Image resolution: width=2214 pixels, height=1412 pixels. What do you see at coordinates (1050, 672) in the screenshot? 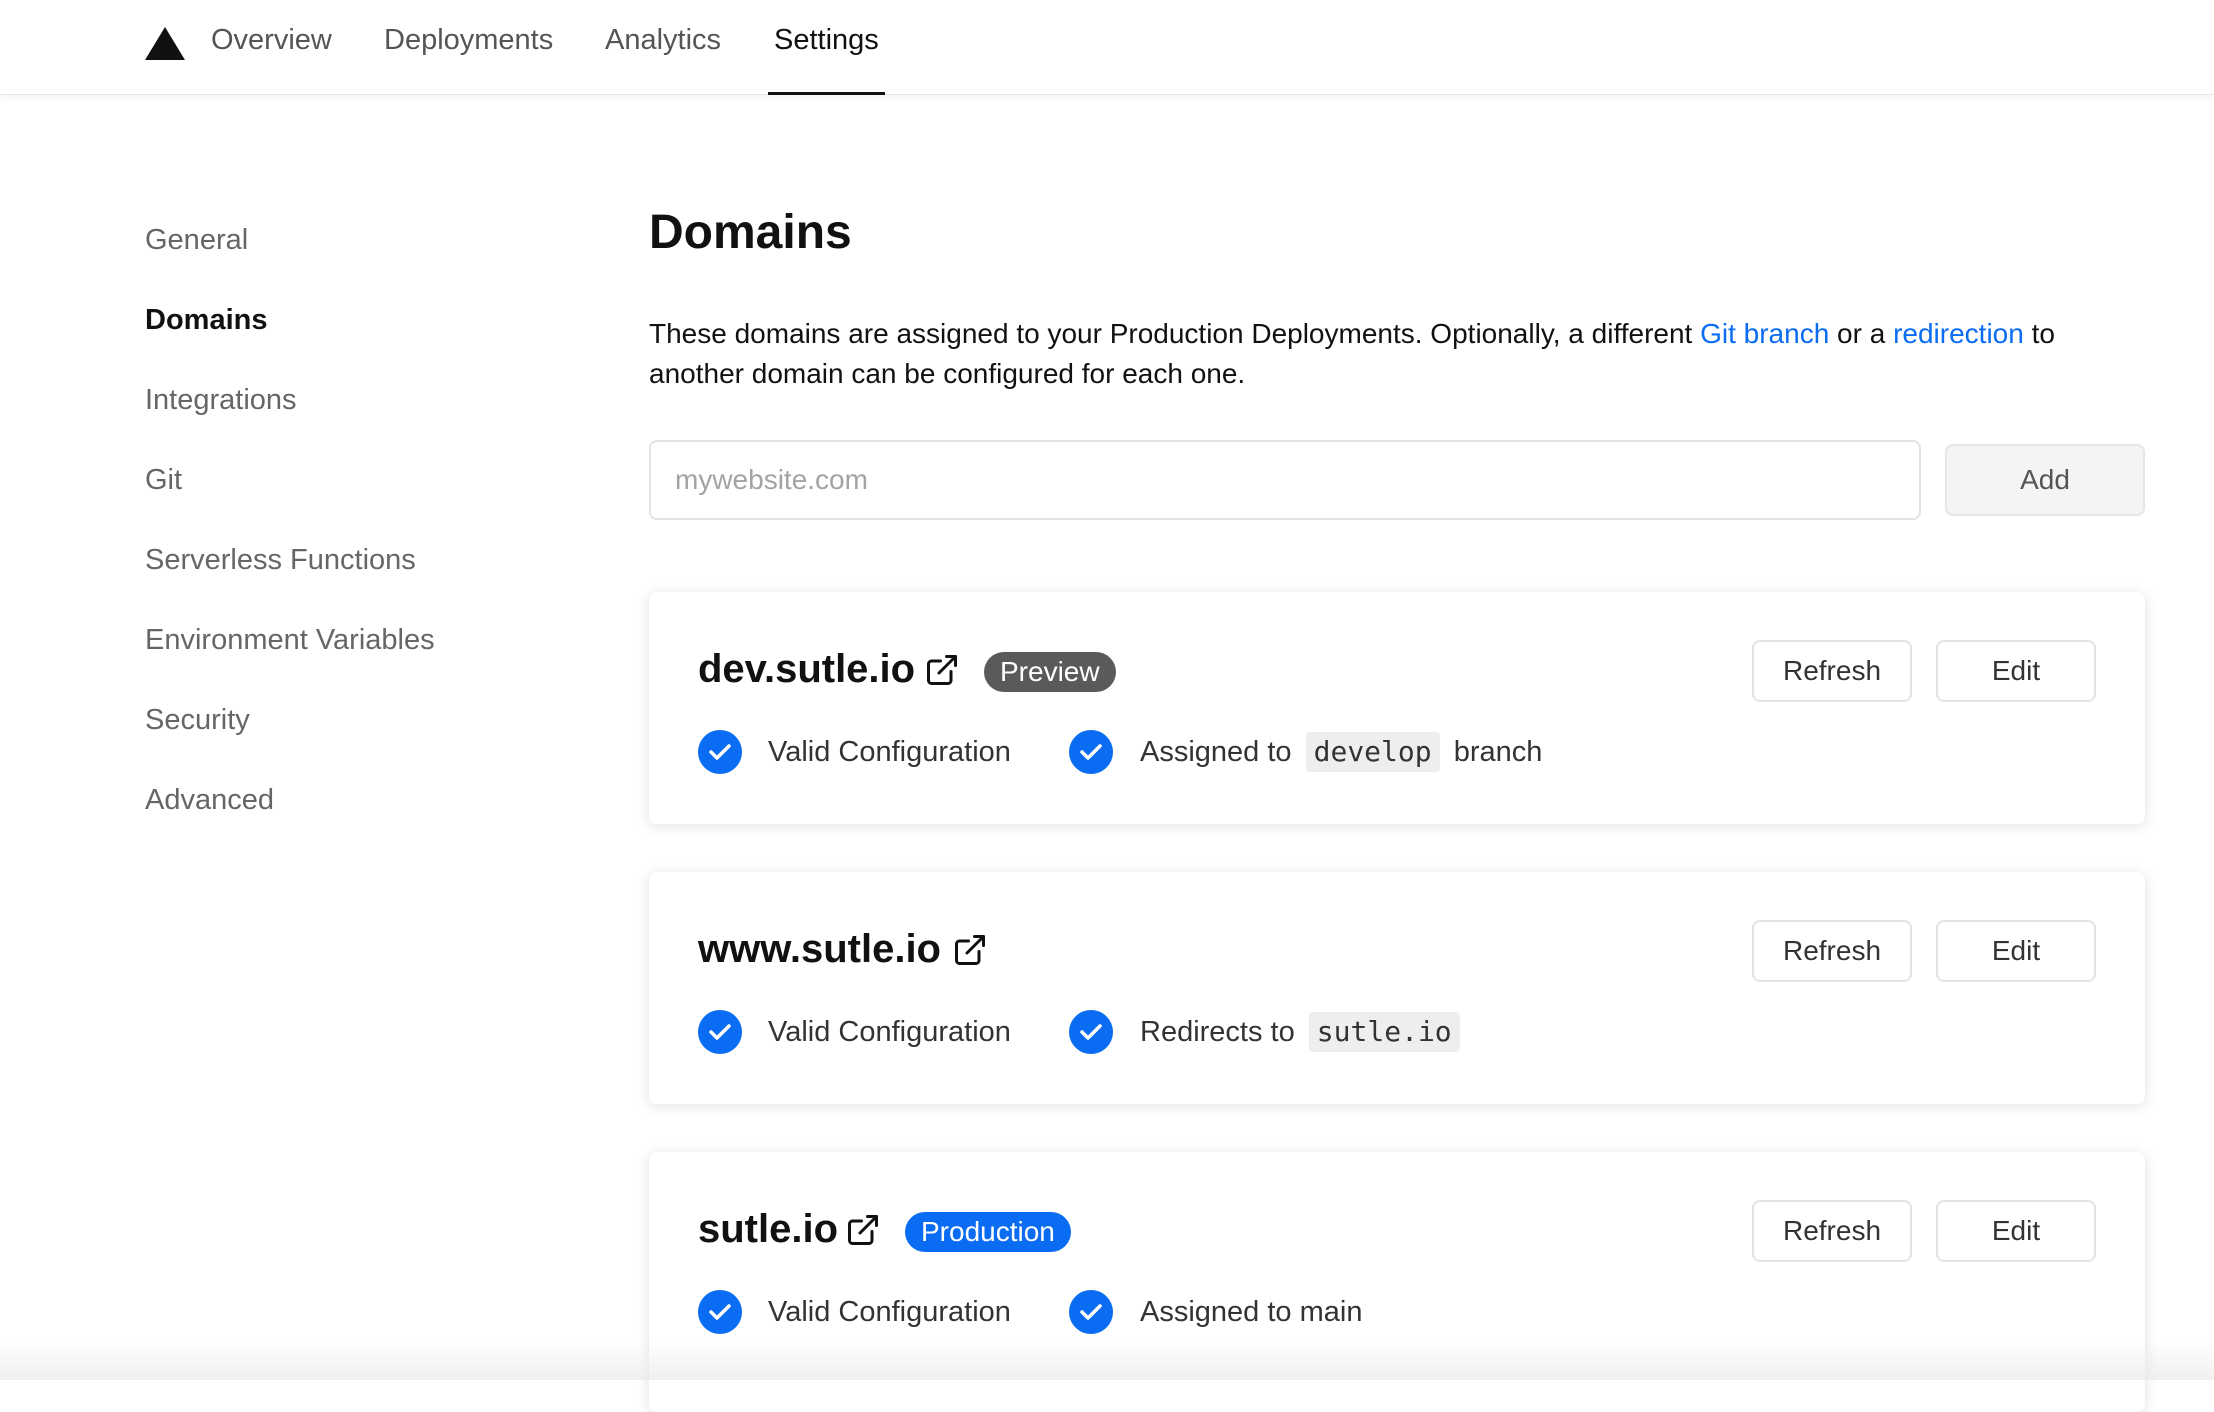
I see `preview-badge: Preview` at bounding box center [1050, 672].